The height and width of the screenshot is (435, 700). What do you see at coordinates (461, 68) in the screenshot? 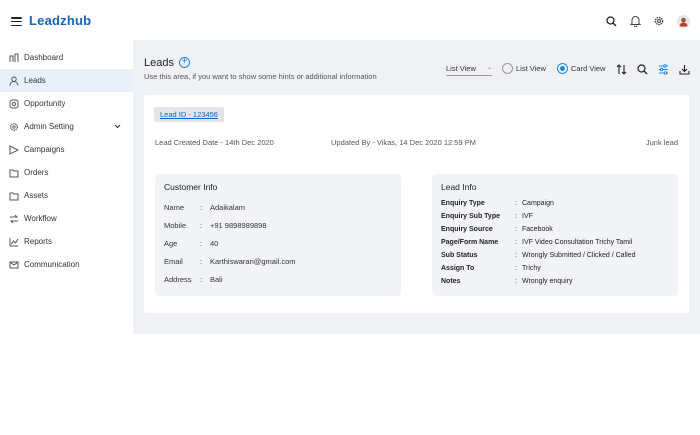
I see `view-select-value: List View` at bounding box center [461, 68].